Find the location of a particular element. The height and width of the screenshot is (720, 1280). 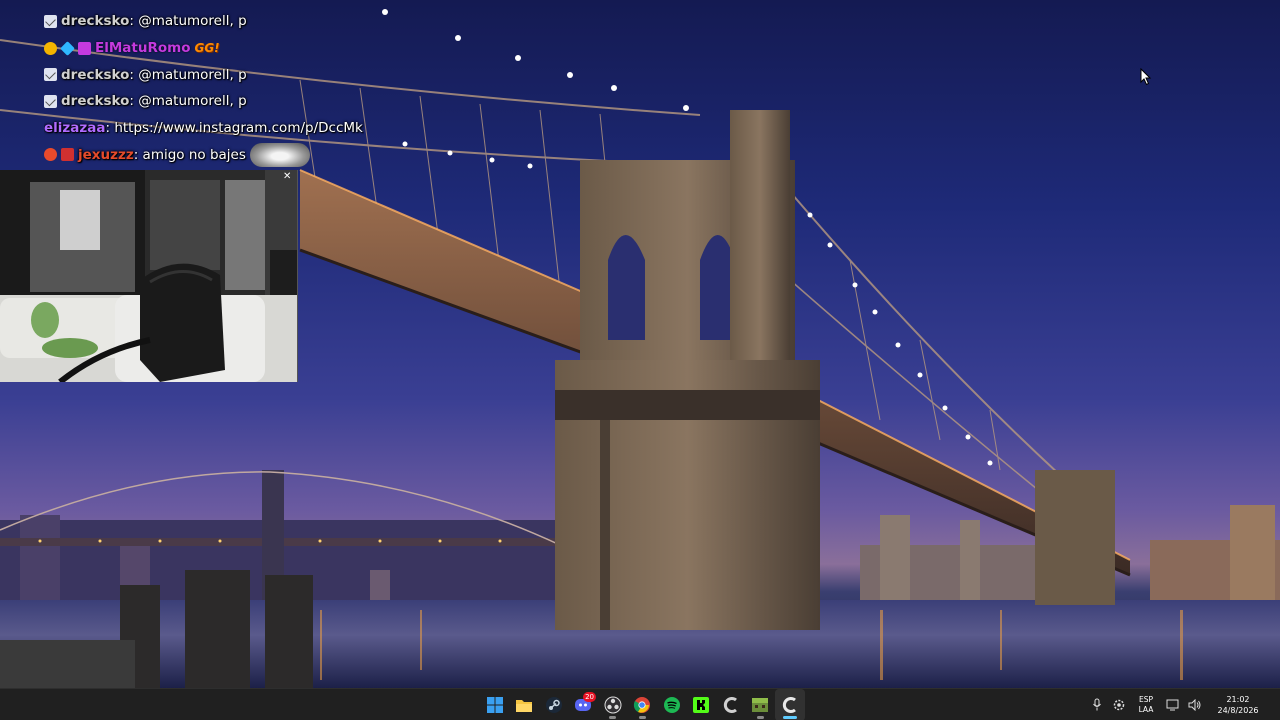

chat-message: ElMatuRomo GG! is located at coordinates (204, 48).